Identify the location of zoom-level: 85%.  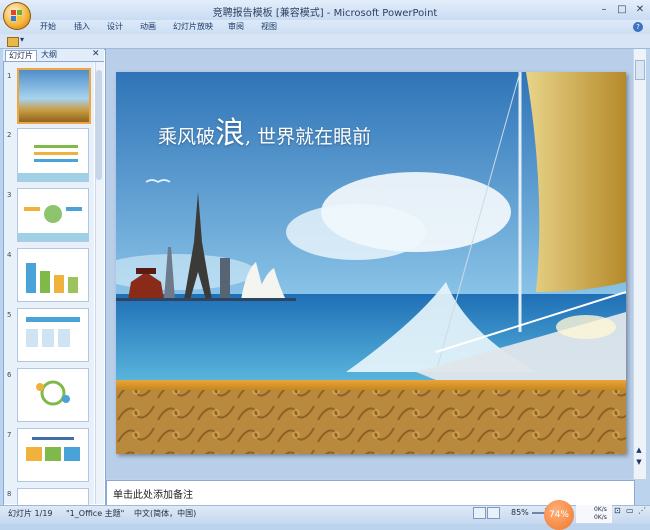
(520, 512).